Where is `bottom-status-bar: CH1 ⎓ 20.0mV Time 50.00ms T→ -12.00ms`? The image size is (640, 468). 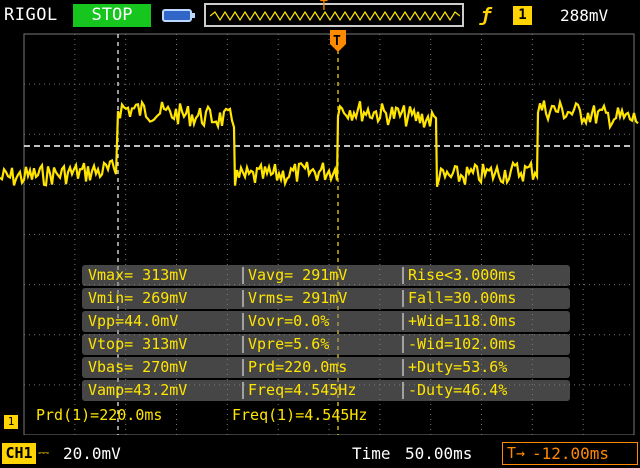
bottom-status-bar: CH1 ⎓ 20.0mV Time 50.00ms T→ -12.00ms is located at coordinates (320, 453).